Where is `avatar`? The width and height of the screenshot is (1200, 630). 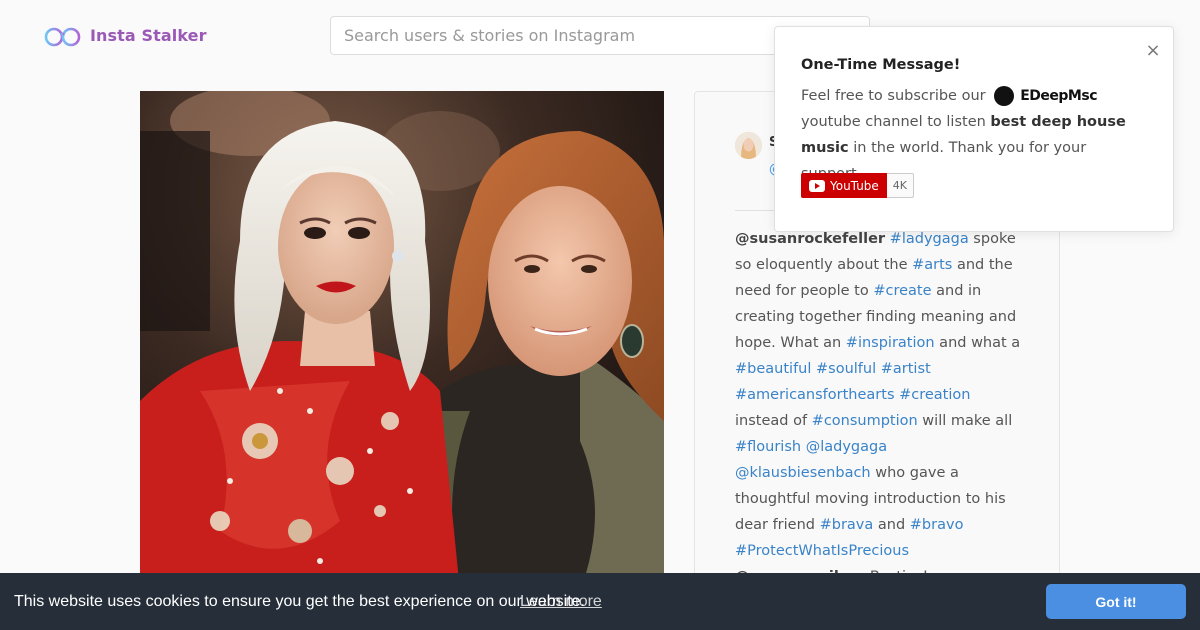
avatar is located at coordinates (748, 145).